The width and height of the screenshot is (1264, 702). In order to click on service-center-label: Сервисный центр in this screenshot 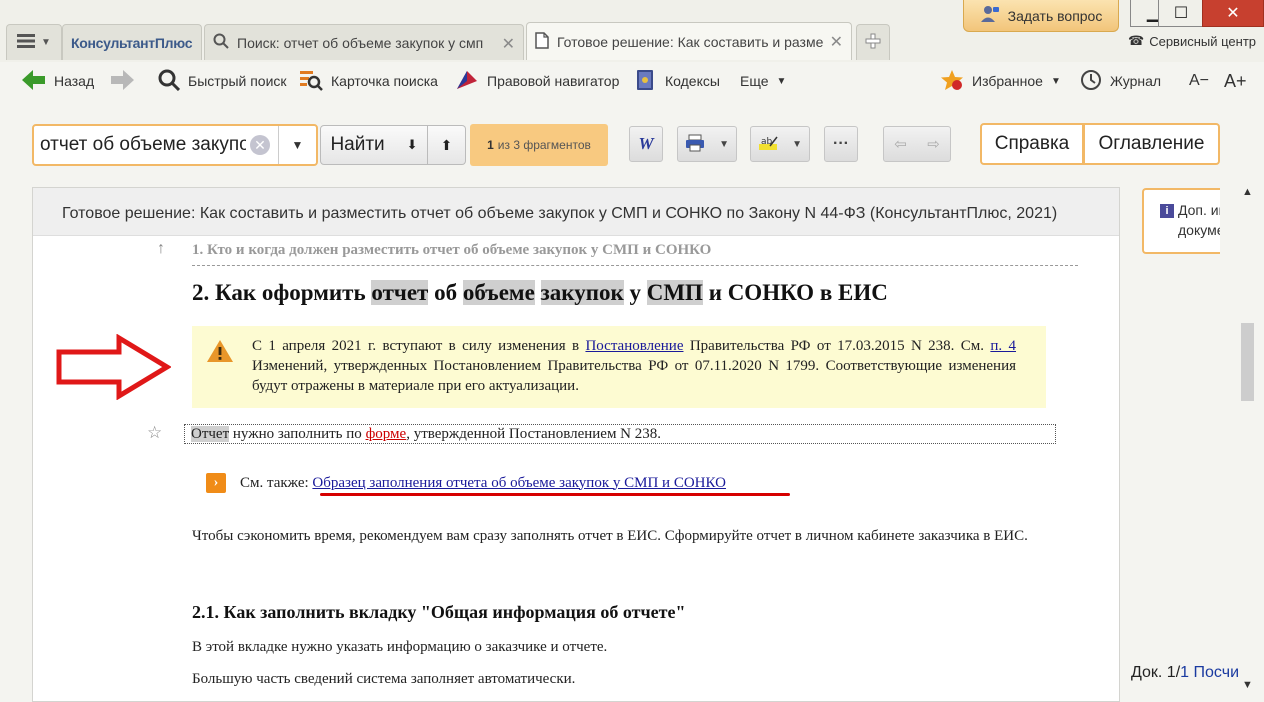, I will do `click(1203, 41)`.